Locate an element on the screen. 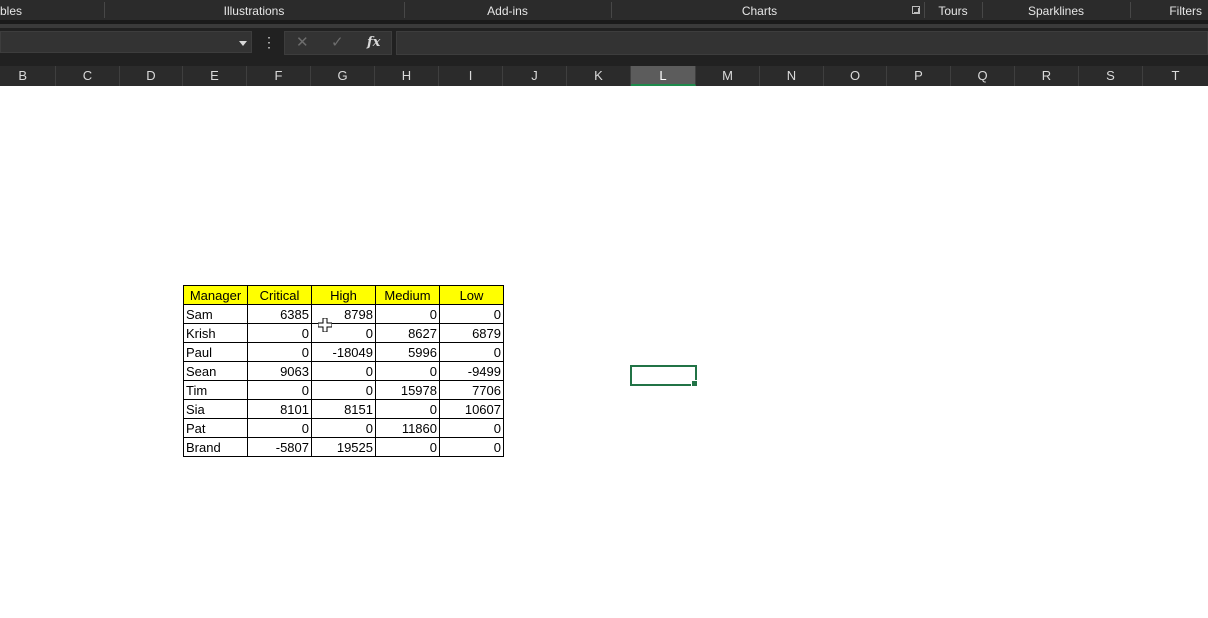  column-header-h: H is located at coordinates (407, 76).